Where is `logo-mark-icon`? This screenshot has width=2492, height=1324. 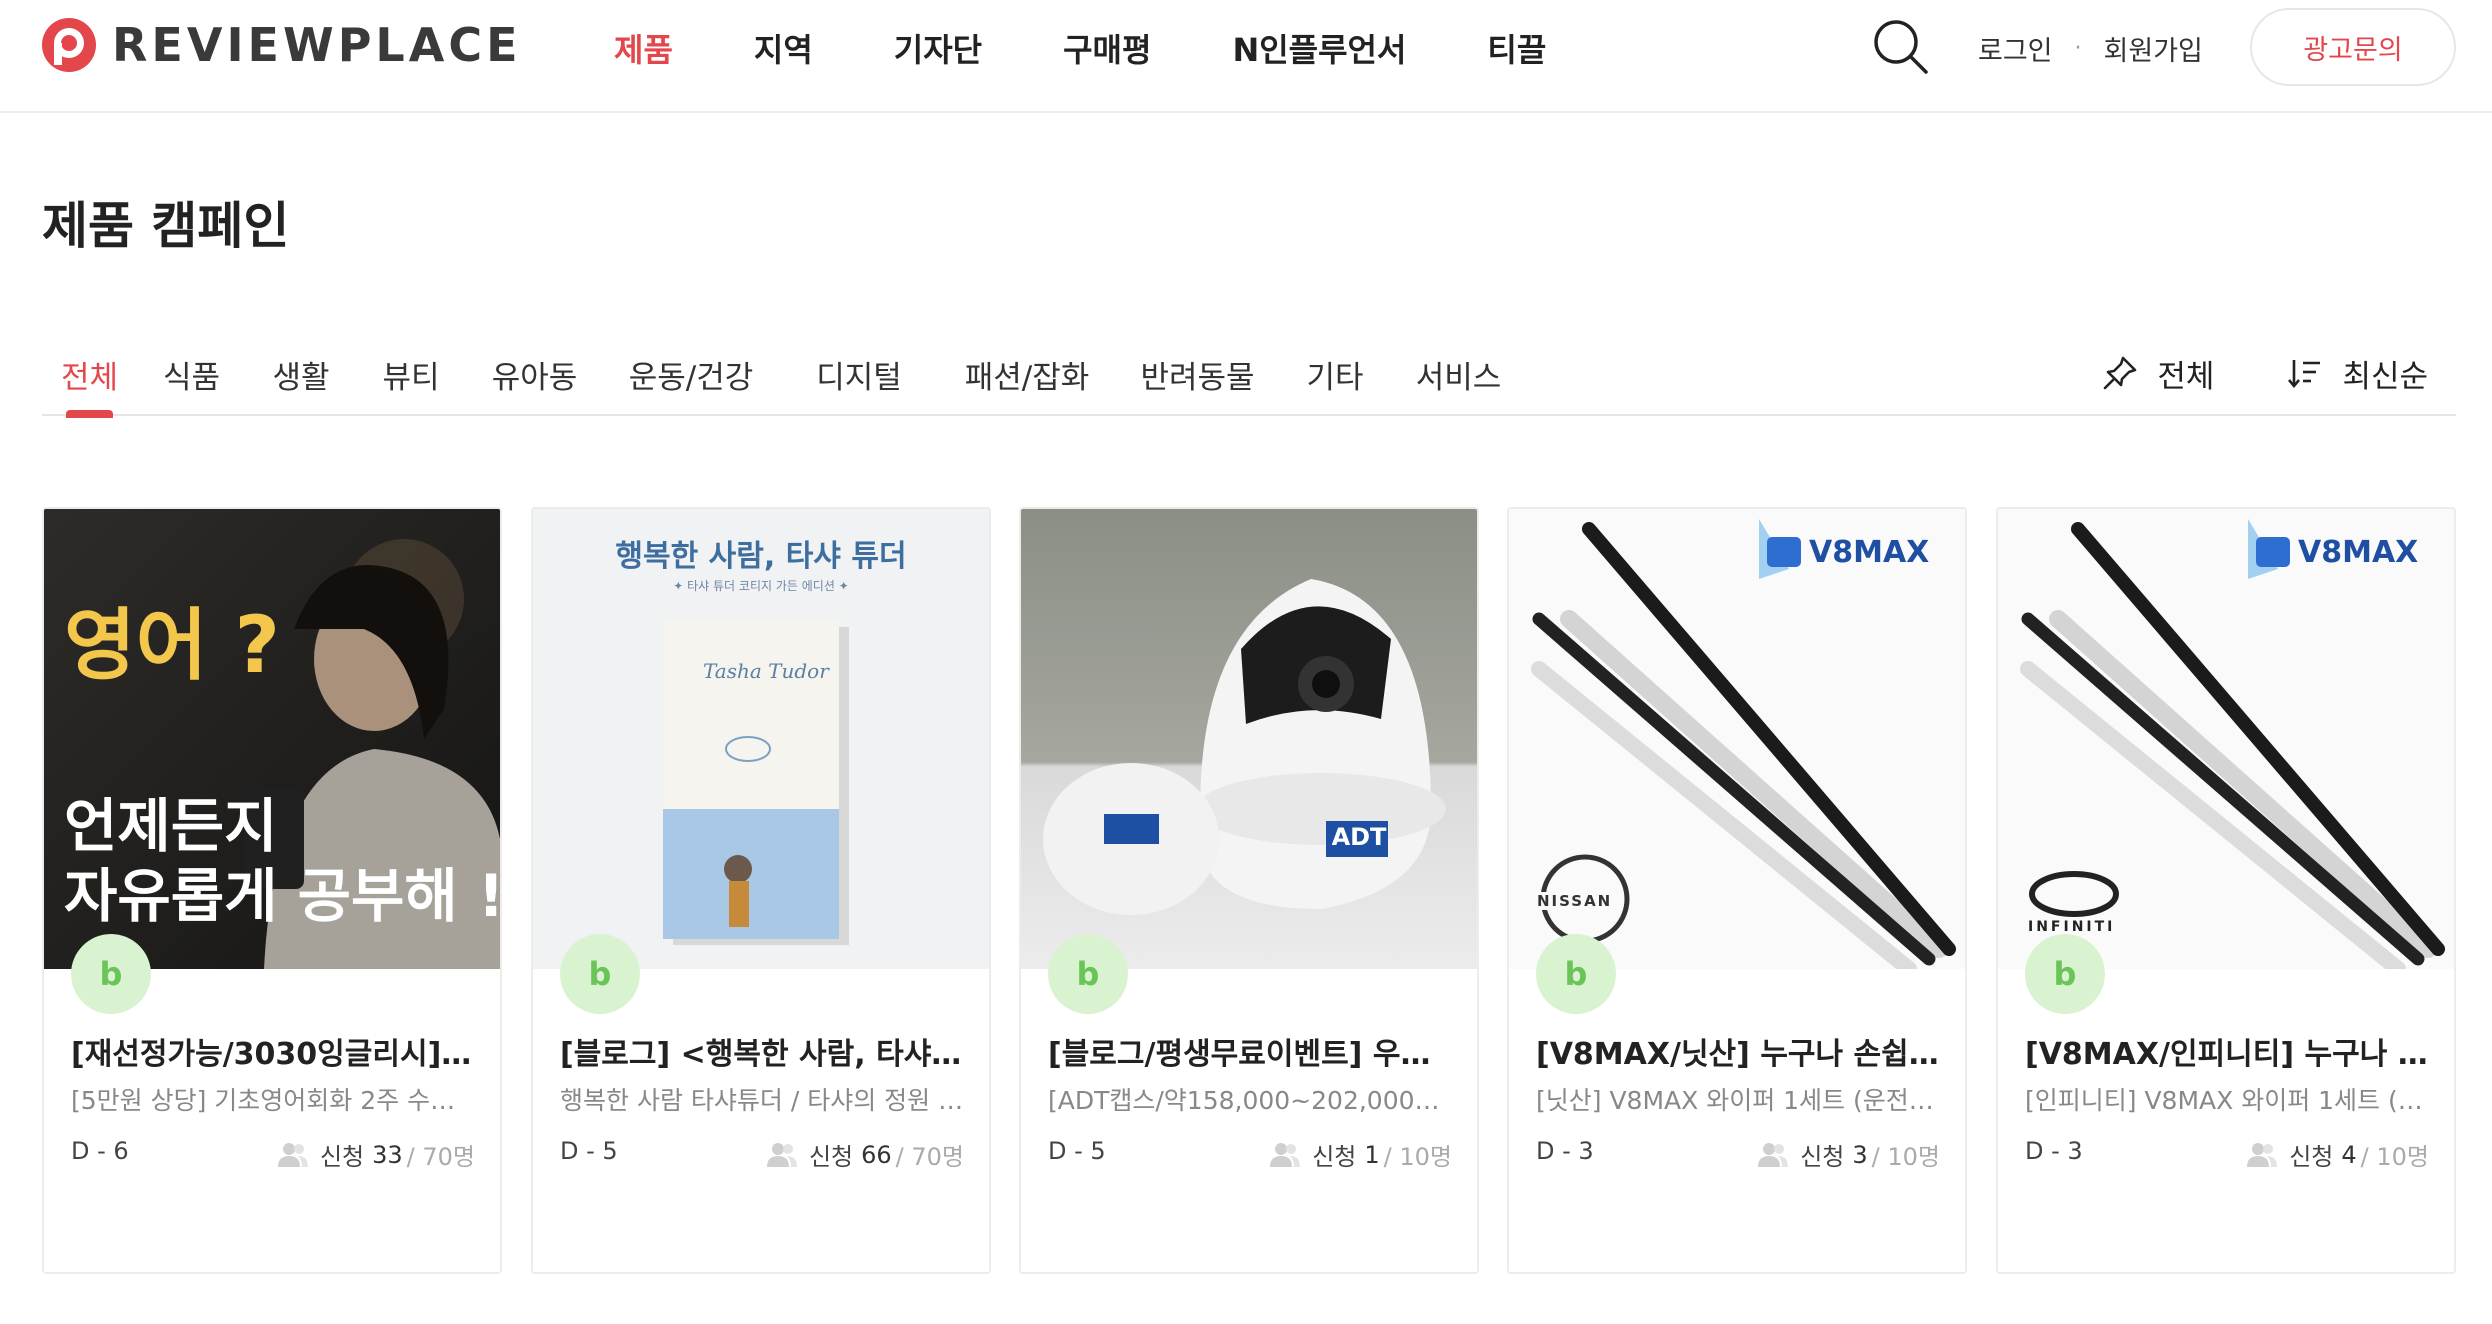 logo-mark-icon is located at coordinates (69, 45).